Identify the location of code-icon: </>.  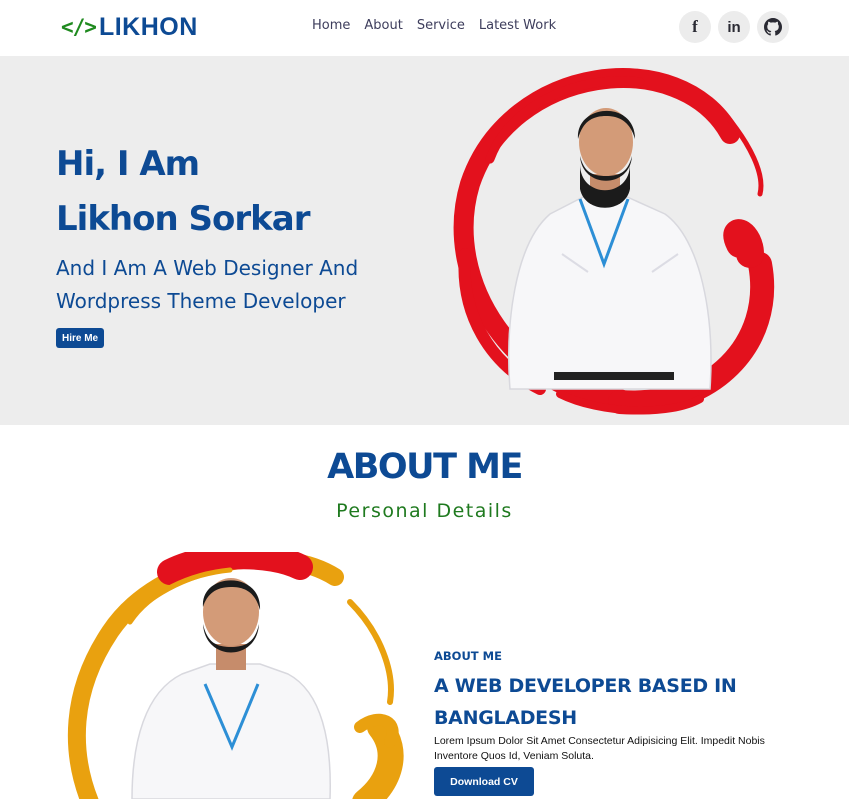
(79, 27).